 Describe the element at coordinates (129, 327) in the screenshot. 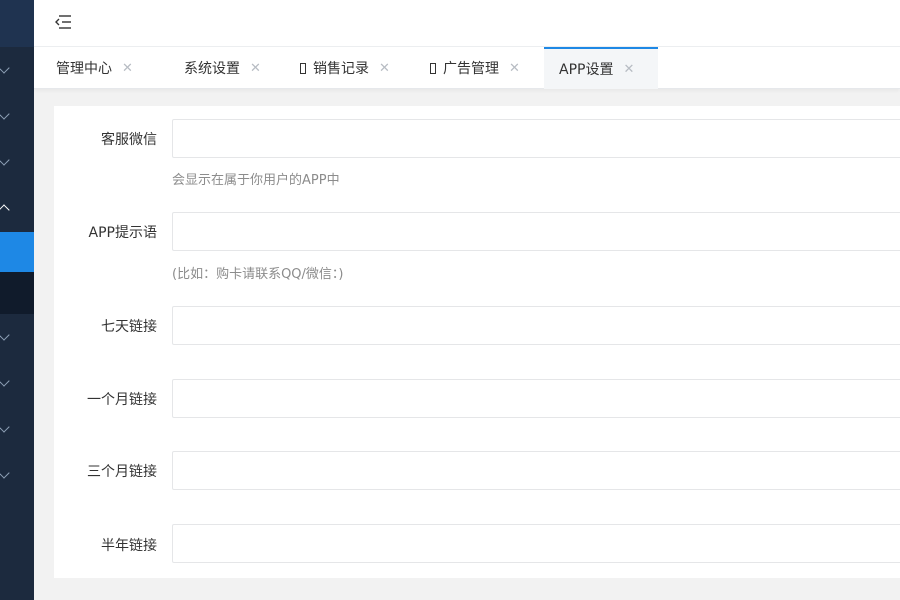

I see `seven-day-link-label: 七天链接` at that location.